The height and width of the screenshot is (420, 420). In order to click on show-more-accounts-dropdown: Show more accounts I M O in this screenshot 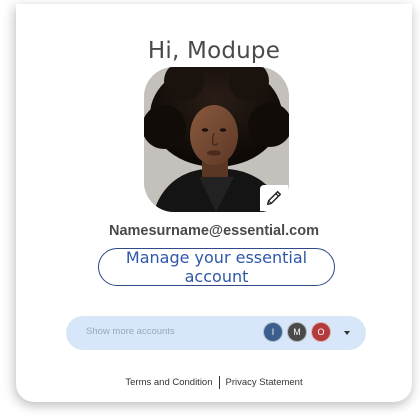, I will do `click(216, 333)`.